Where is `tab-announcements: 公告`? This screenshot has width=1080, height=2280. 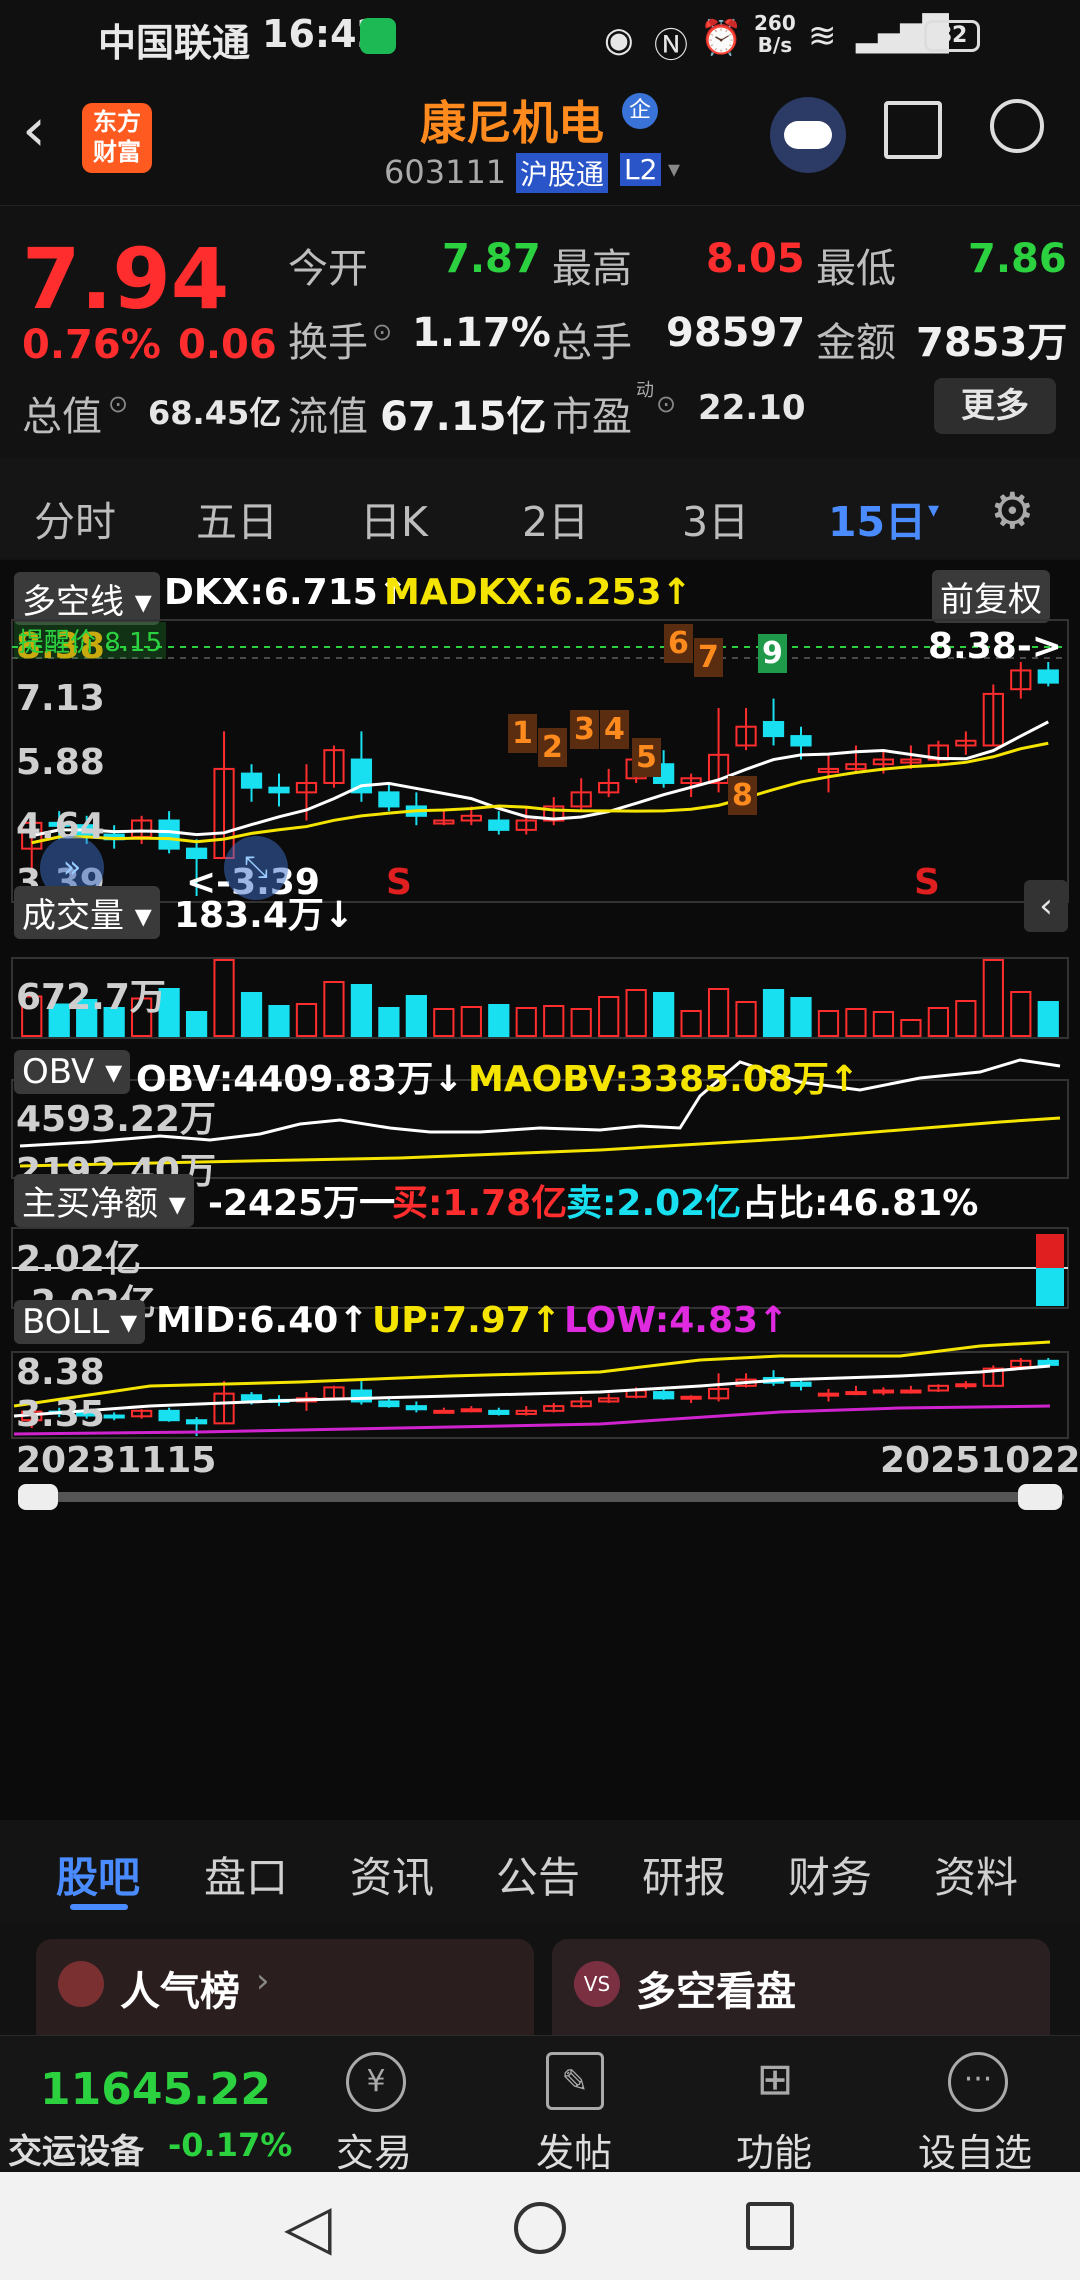 tab-announcements: 公告 is located at coordinates (538, 1874).